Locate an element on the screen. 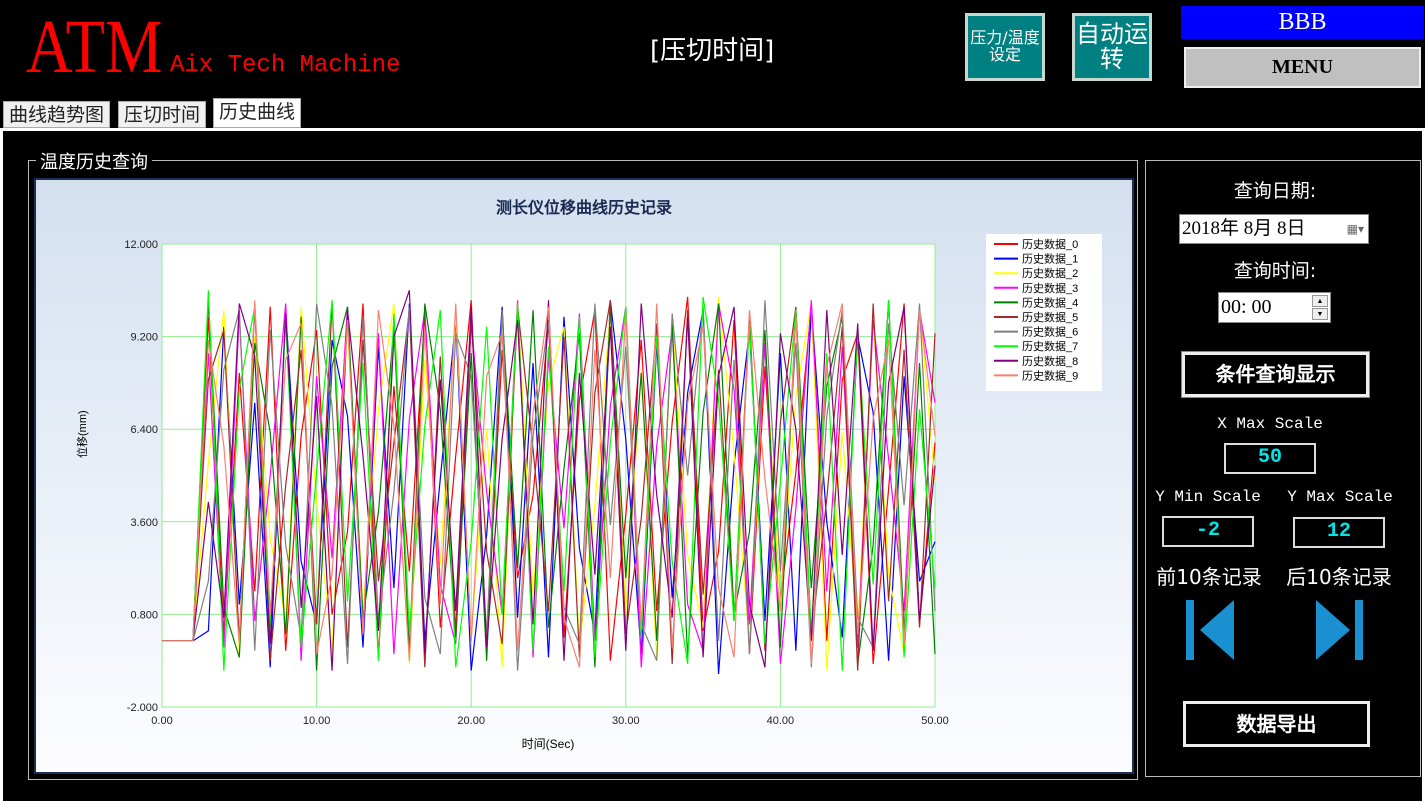 This screenshot has height=801, width=1425. legend-label: 历史数据_6 is located at coordinates (1050, 332).